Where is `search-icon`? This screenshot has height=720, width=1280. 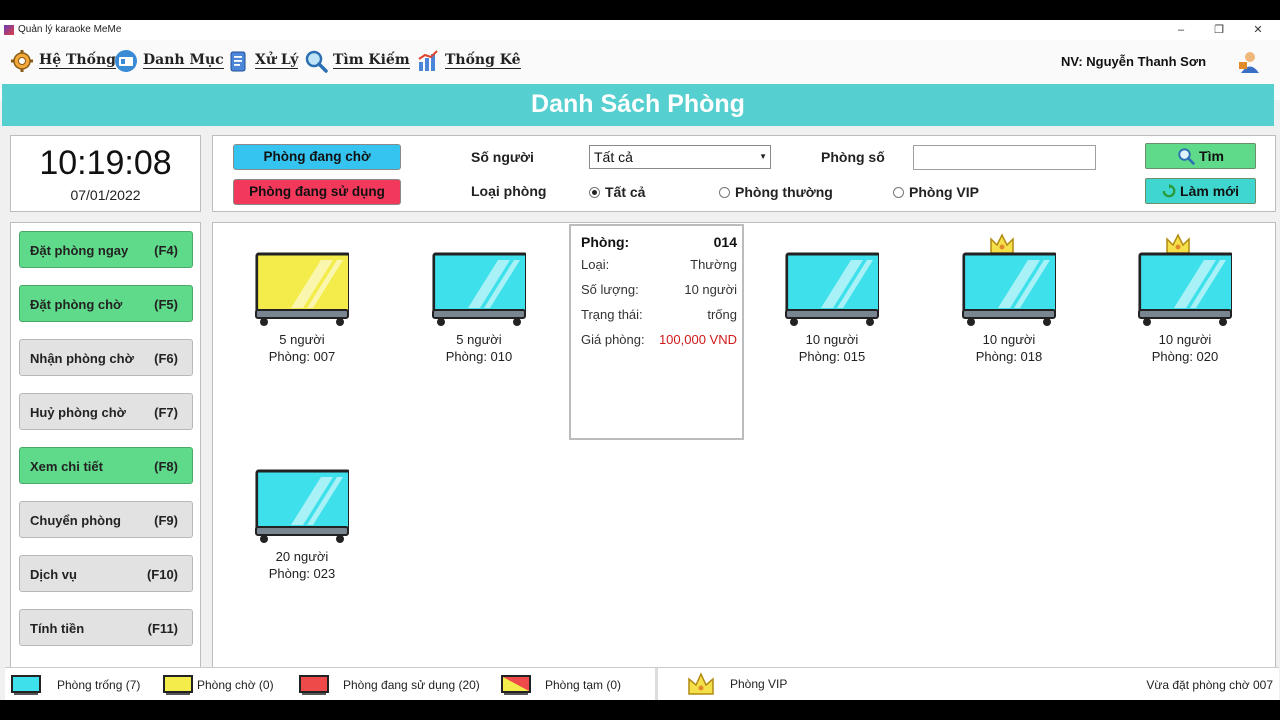
search-icon is located at coordinates (1186, 156).